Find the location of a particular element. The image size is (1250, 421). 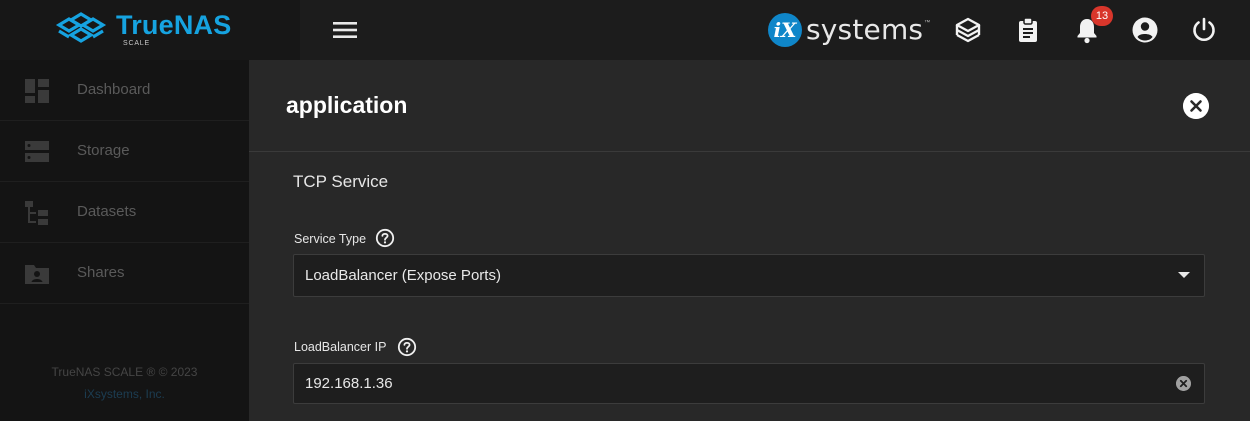

ixsystems-logo: iX systems ™ is located at coordinates (849, 30).